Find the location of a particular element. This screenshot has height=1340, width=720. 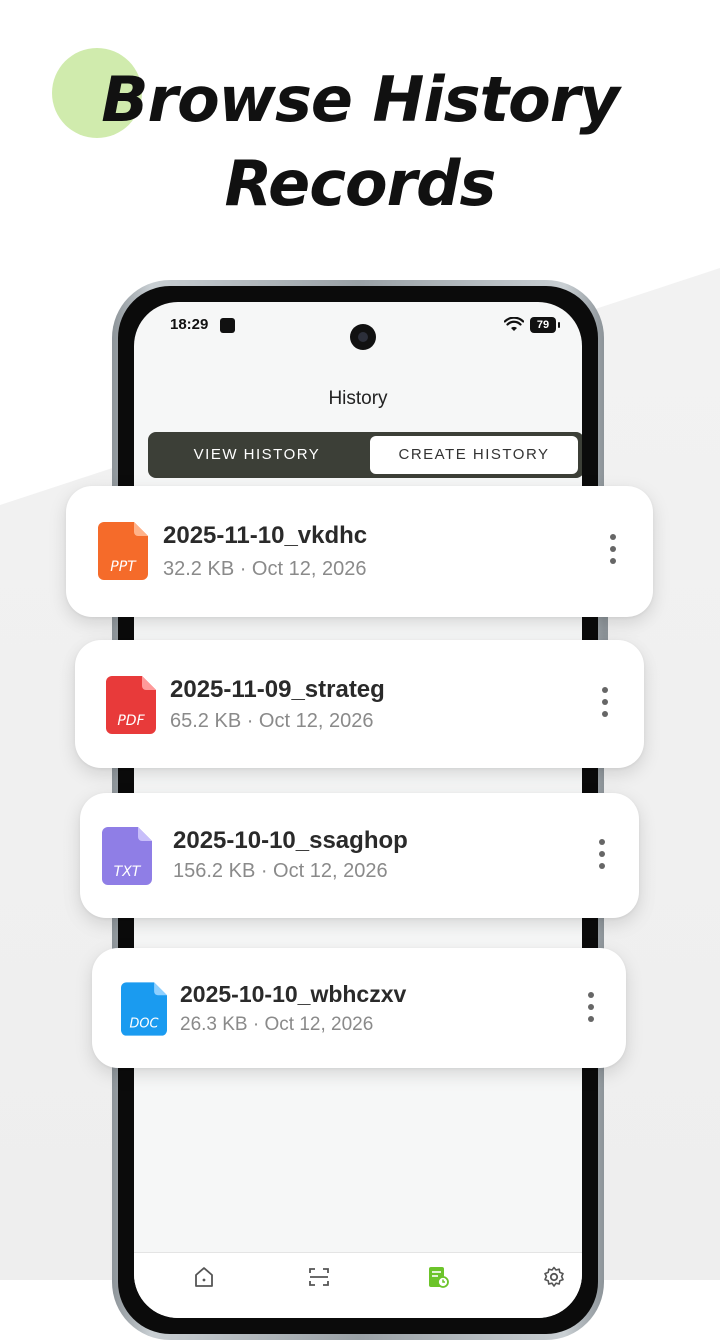

file-type-label: PDF is located at coordinates (131, 721).